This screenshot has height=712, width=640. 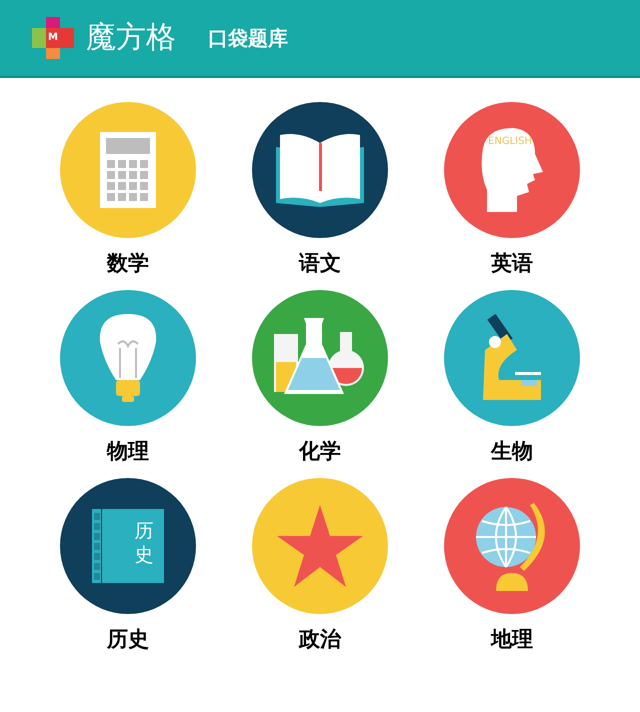 What do you see at coordinates (320, 451) in the screenshot?
I see `subject-label: 化学` at bounding box center [320, 451].